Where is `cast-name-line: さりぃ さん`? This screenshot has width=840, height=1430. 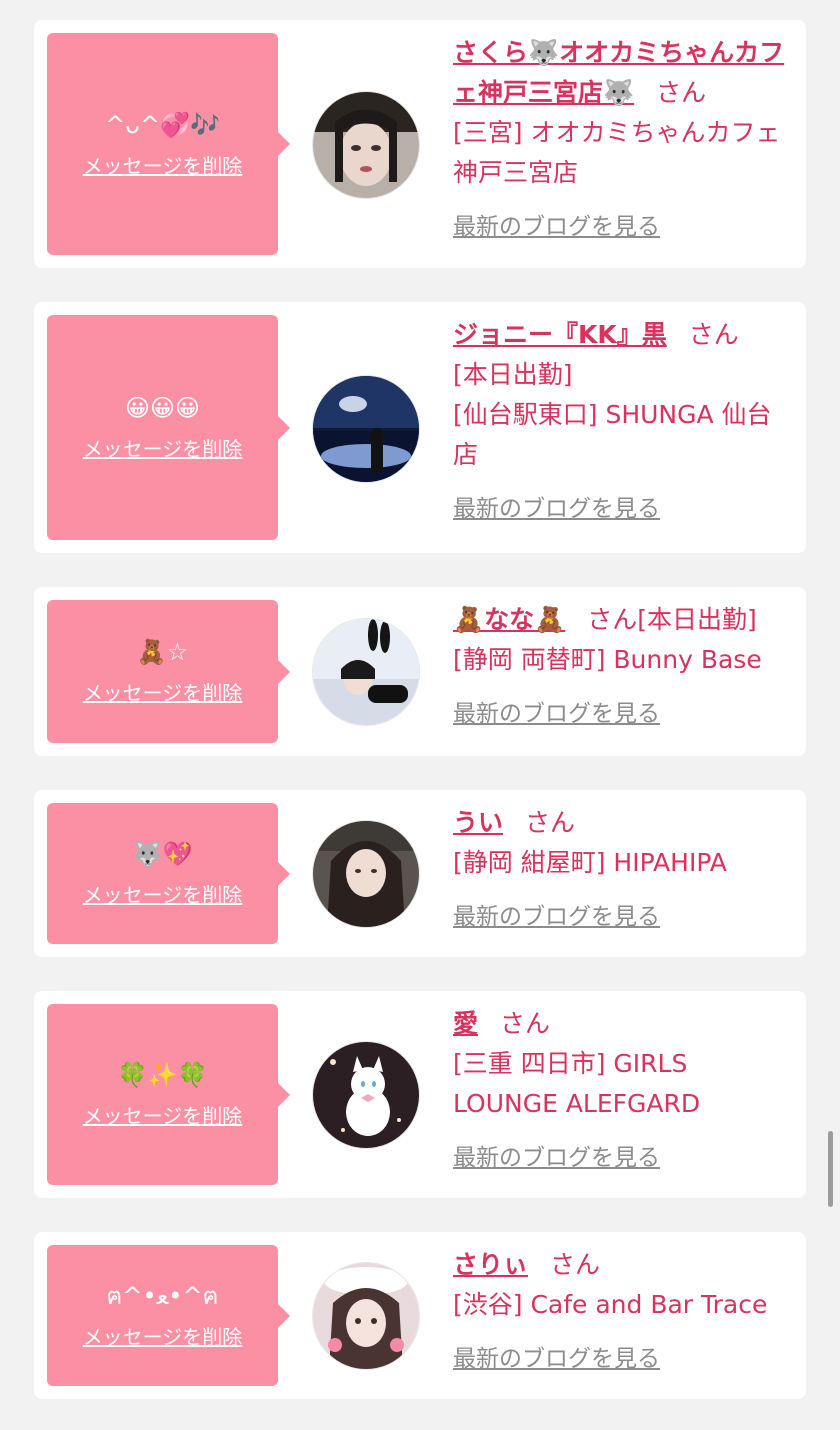 cast-name-line: さりぃ さん is located at coordinates (623, 1265).